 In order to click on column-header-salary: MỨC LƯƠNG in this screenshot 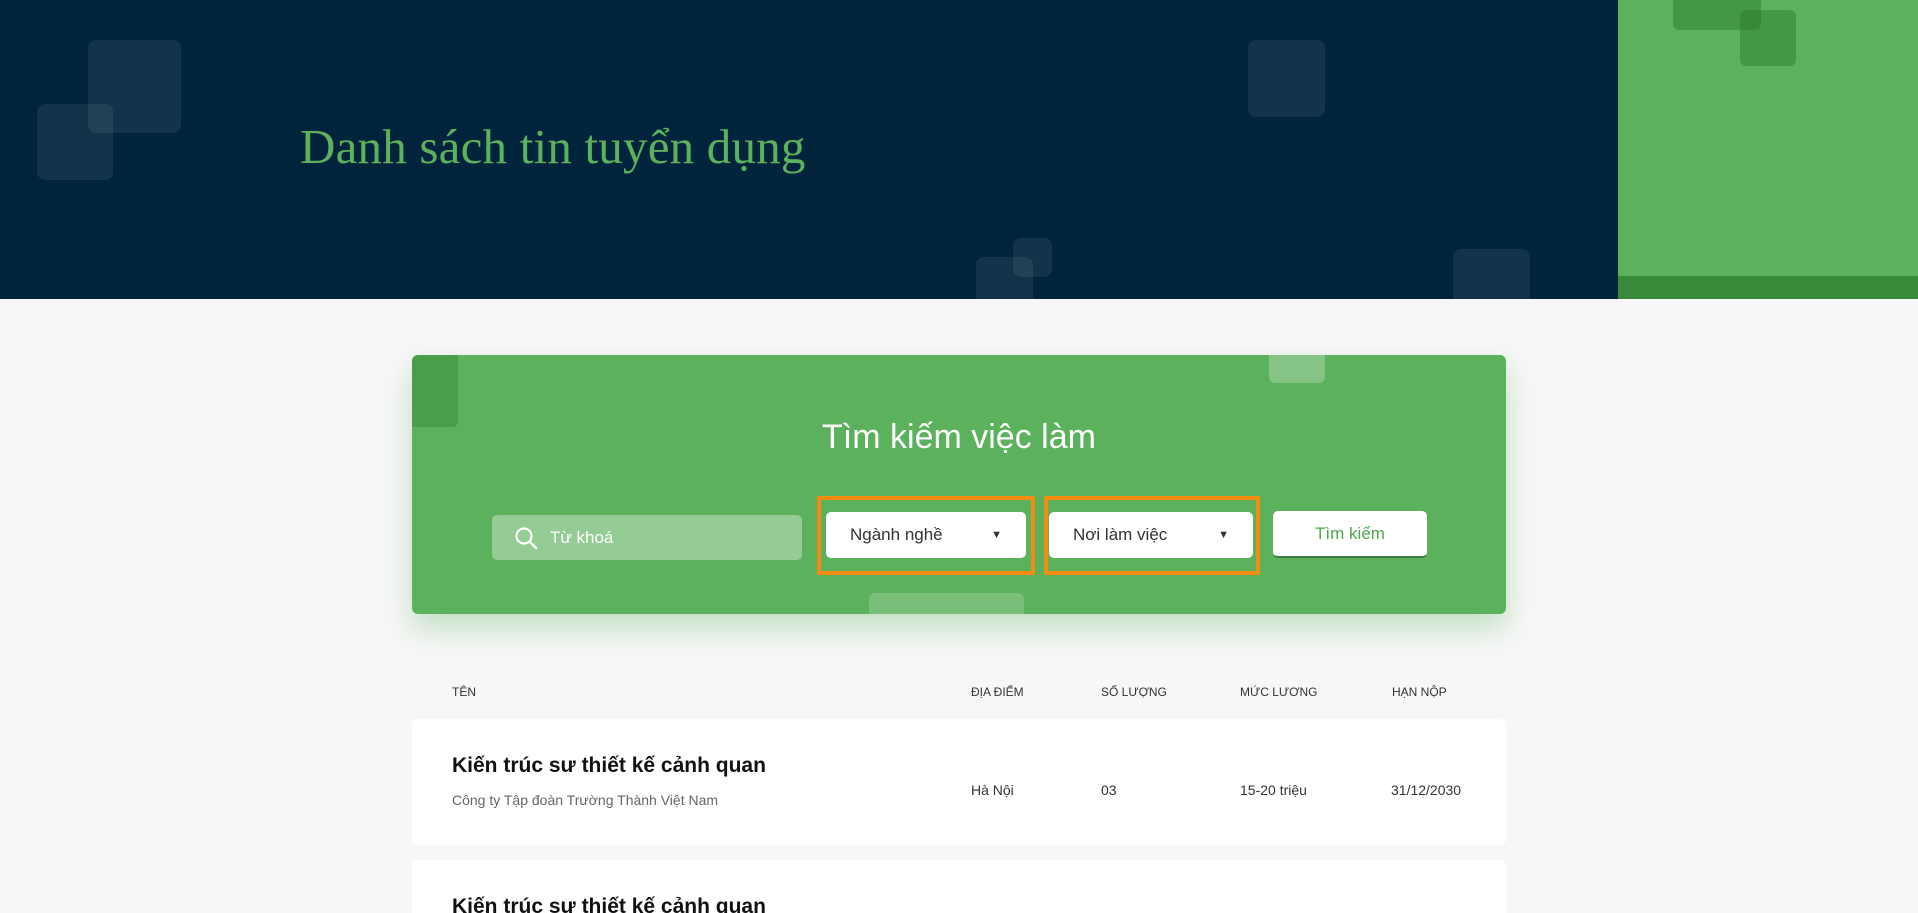, I will do `click(1279, 692)`.